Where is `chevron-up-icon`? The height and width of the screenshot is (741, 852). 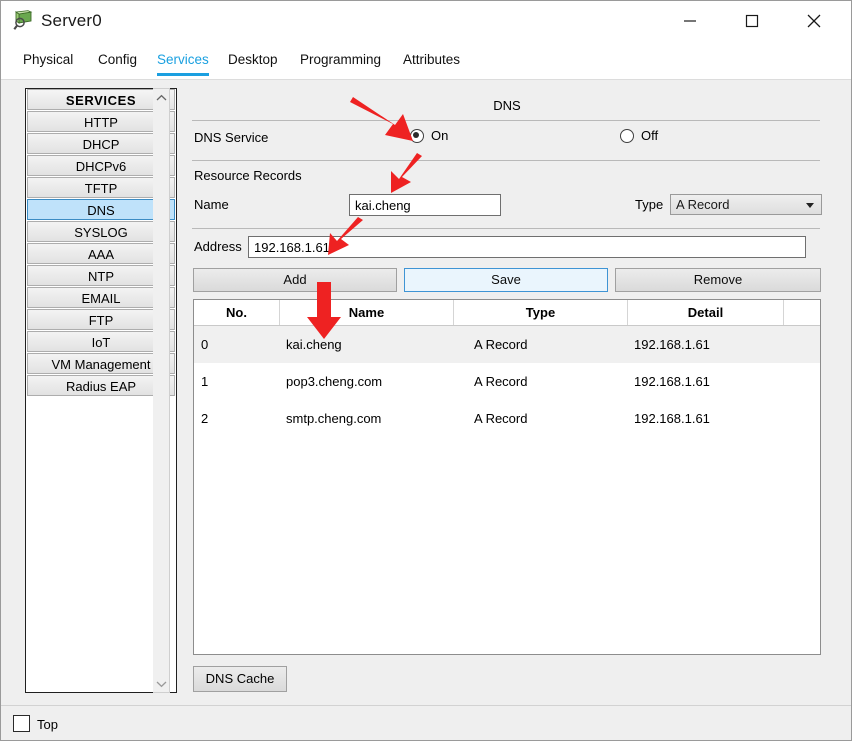 chevron-up-icon is located at coordinates (161, 97).